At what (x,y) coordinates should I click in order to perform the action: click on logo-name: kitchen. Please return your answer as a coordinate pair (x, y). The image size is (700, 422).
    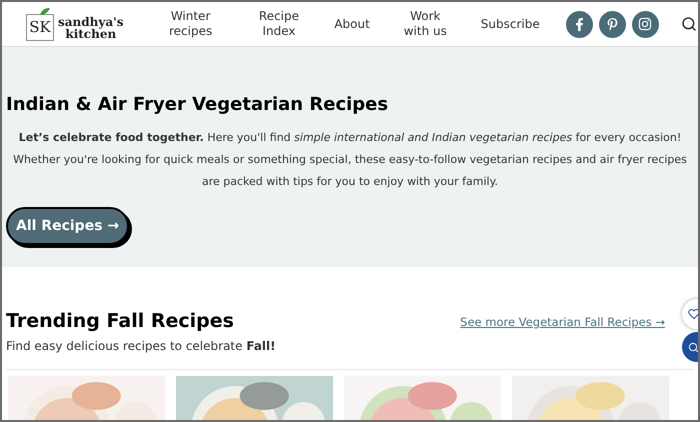
    Looking at the image, I should click on (90, 34).